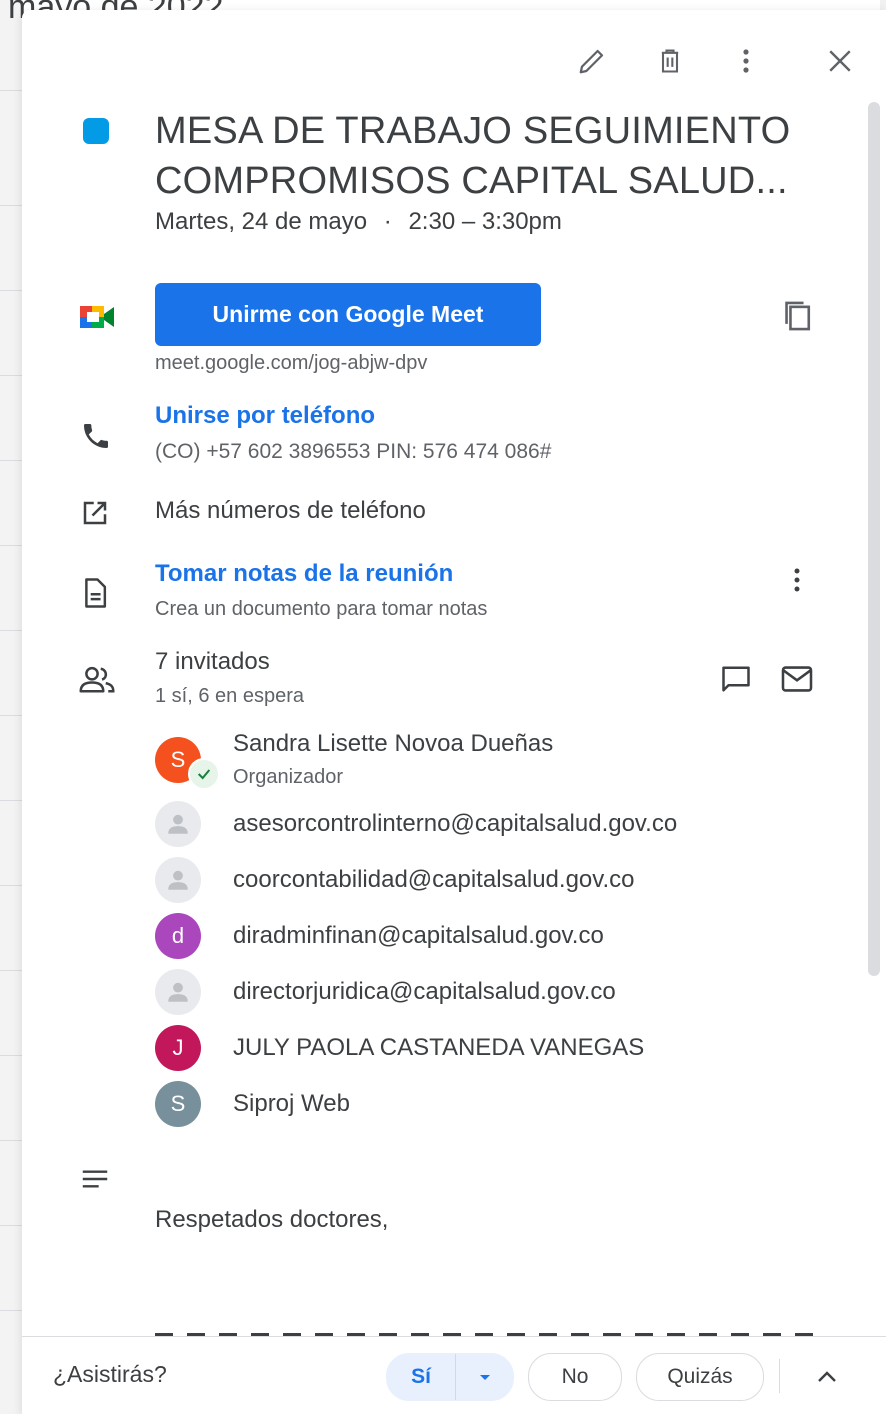 The width and height of the screenshot is (886, 1414). I want to click on popup-scrollbar, so click(874, 539).